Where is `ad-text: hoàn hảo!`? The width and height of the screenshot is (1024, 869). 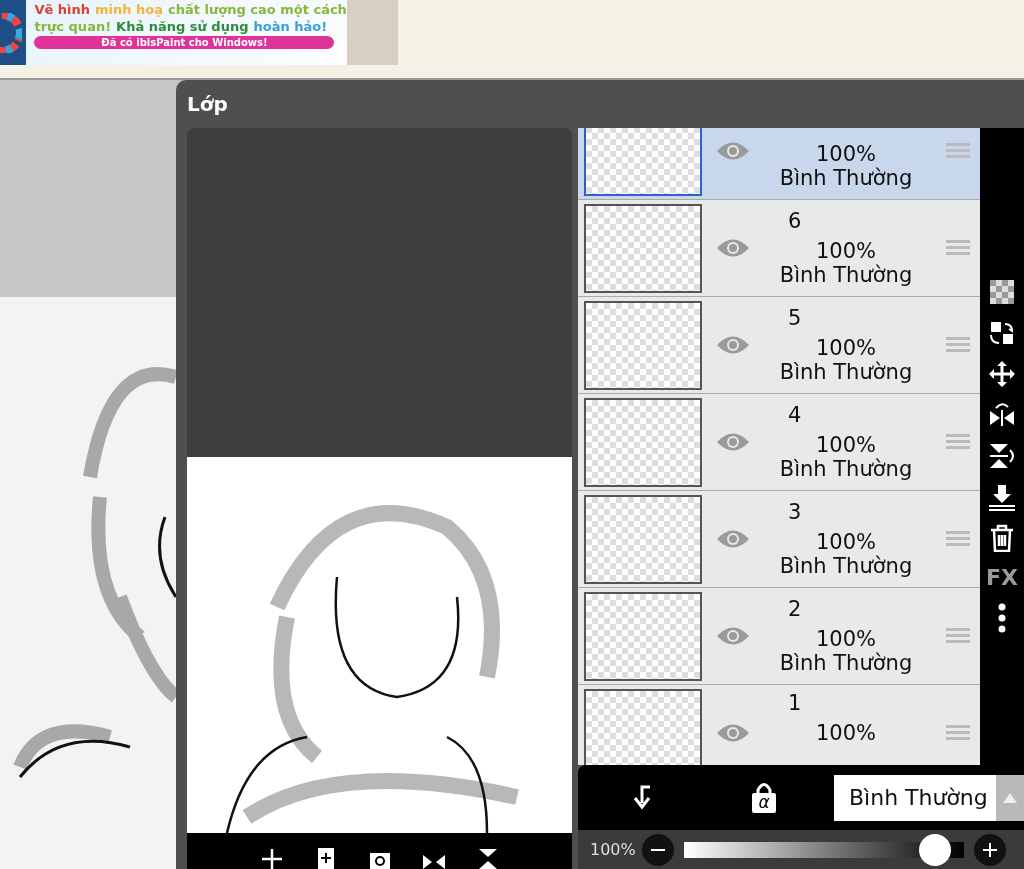 ad-text: hoàn hảo! is located at coordinates (290, 26).